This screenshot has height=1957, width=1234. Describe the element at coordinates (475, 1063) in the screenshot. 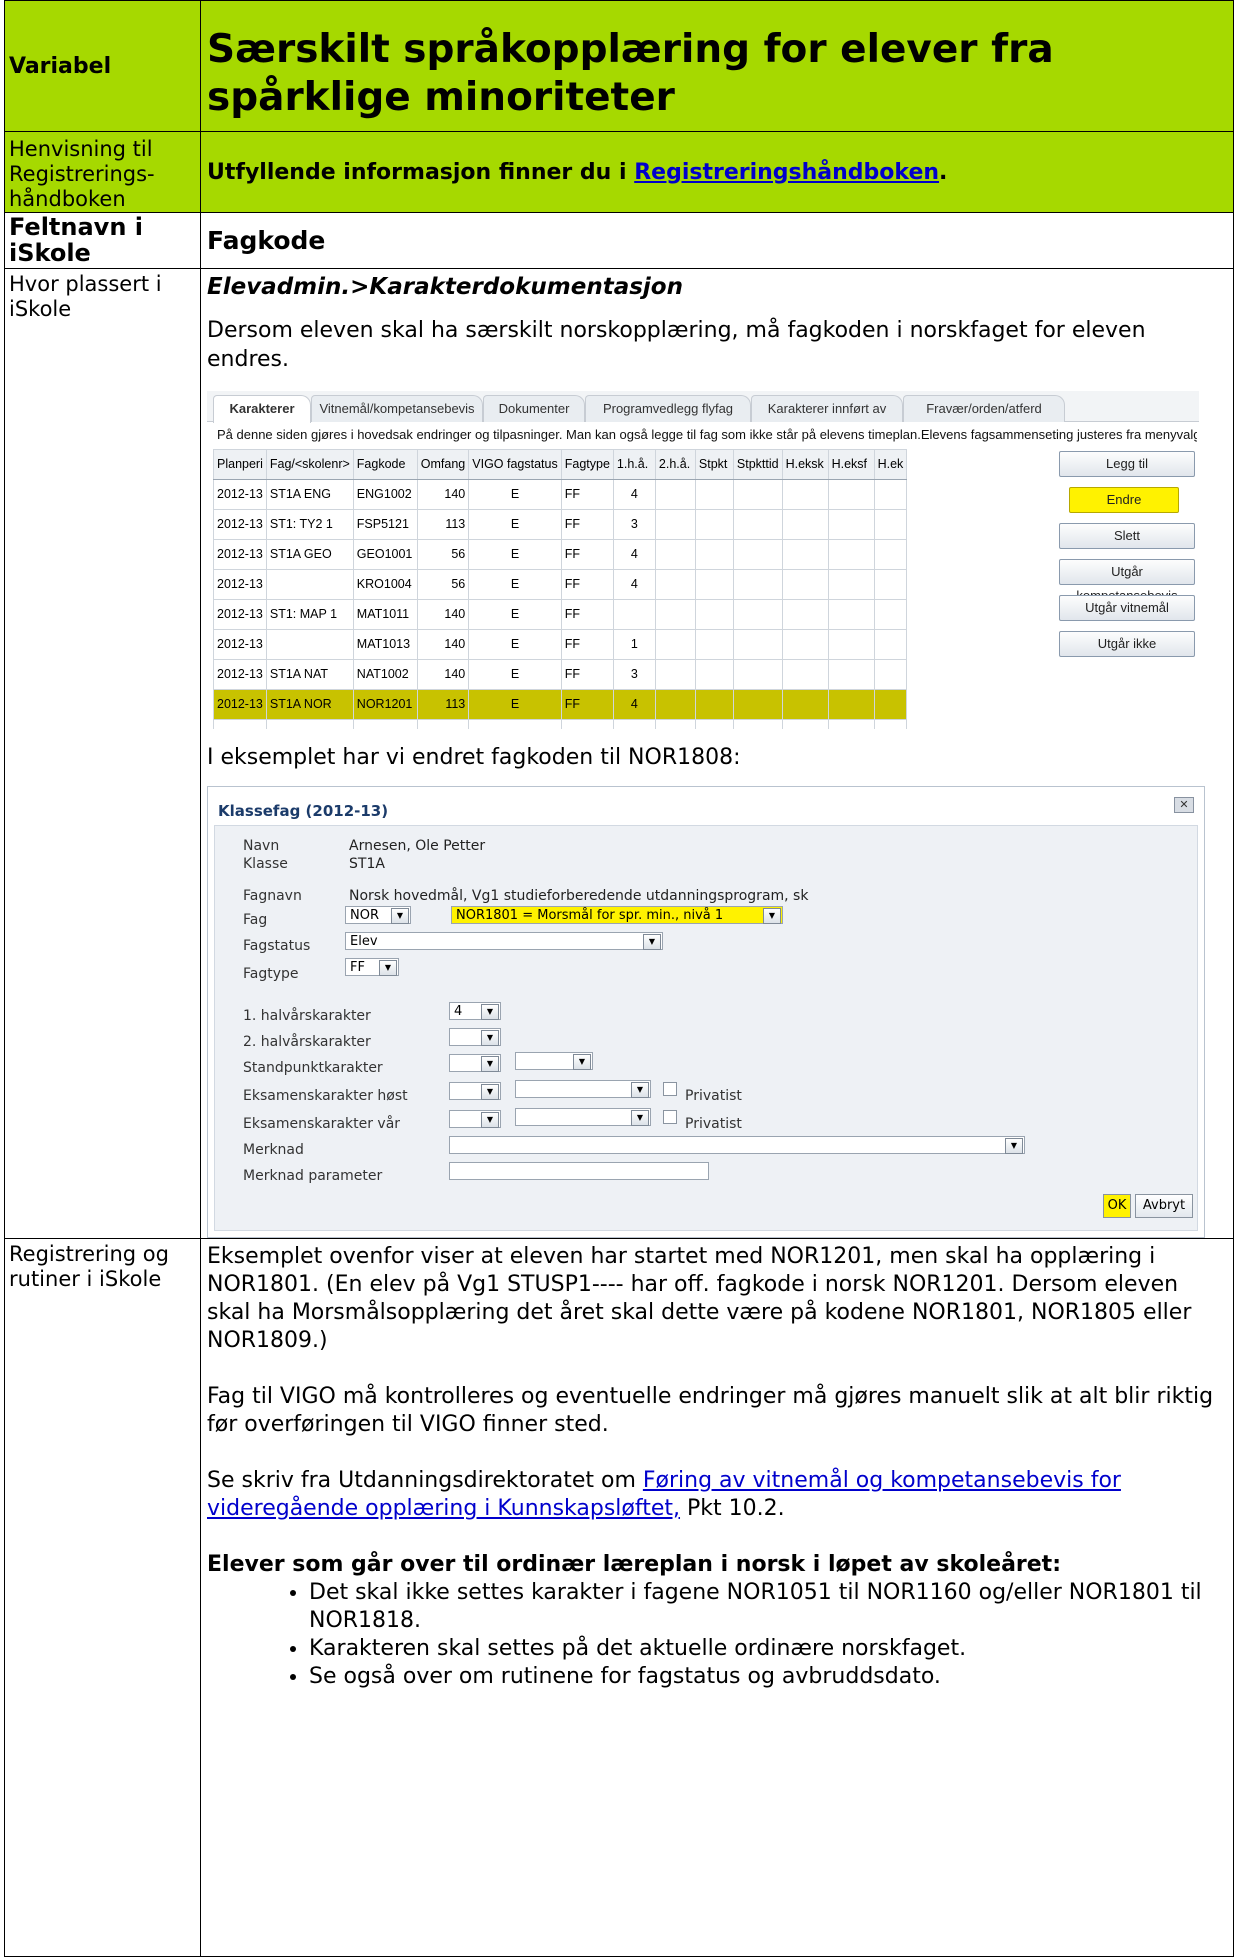

I see `standpunkt-select: ▼` at that location.